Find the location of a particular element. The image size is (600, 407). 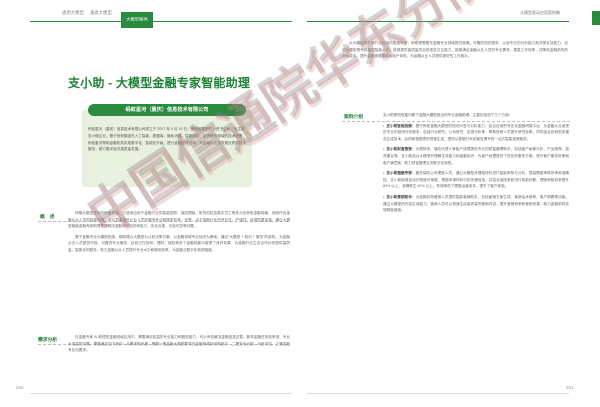

case-intro: 支小助是蚂蚁星河基于金融大模型推出的专业金融助理，主要包括如下几个方面： is located at coordinates (448, 115).